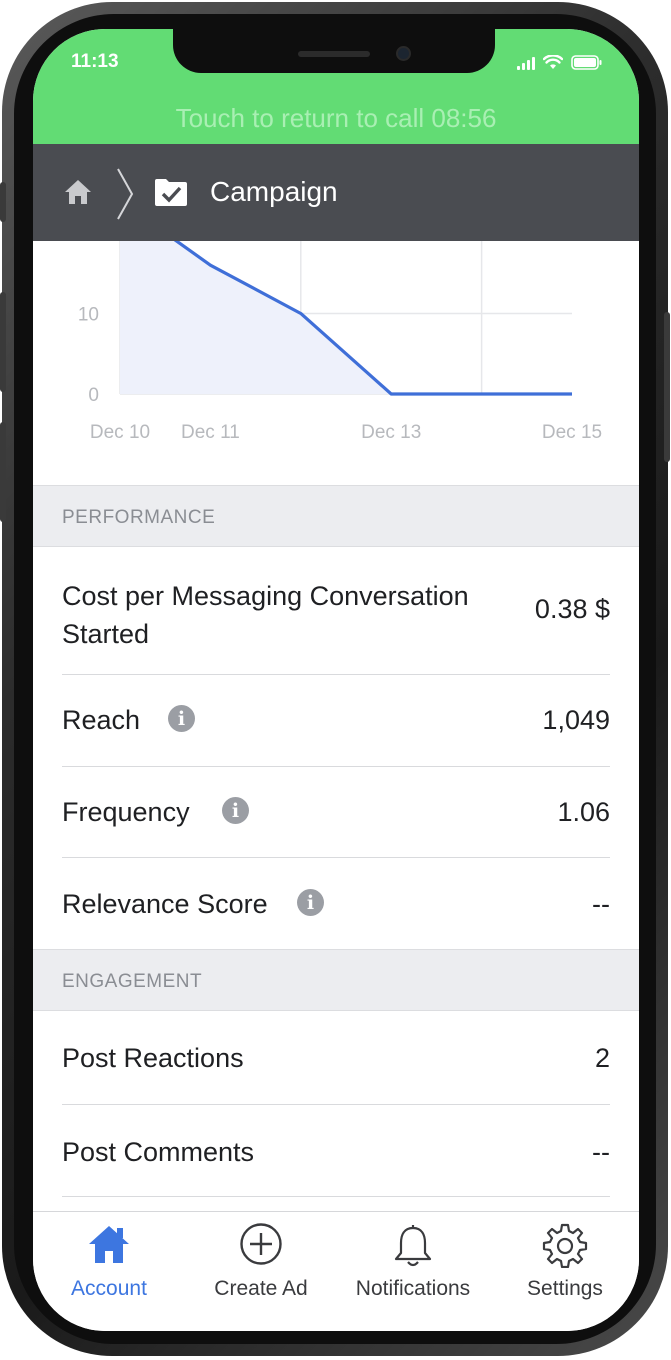 This screenshot has width=671, height=1360. Describe the element at coordinates (564, 1271) in the screenshot. I see `tab-settings: Settings` at that location.